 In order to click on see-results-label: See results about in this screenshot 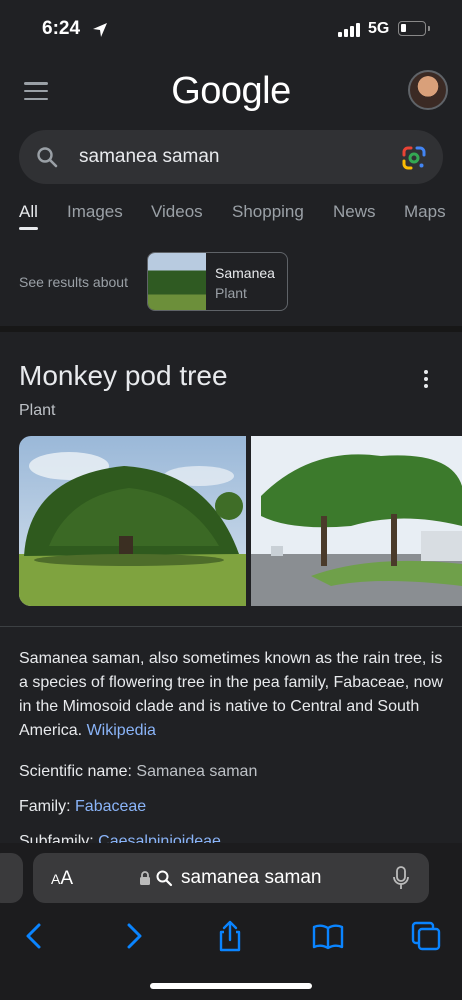, I will do `click(73, 282)`.